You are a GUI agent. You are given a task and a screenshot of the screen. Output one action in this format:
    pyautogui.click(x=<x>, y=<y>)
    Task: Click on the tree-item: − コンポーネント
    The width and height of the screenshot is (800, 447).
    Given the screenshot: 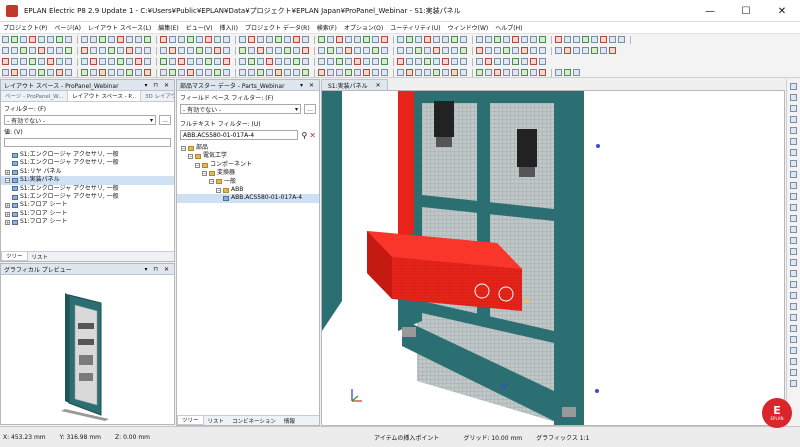 What is the action you would take?
    pyautogui.click(x=248, y=165)
    